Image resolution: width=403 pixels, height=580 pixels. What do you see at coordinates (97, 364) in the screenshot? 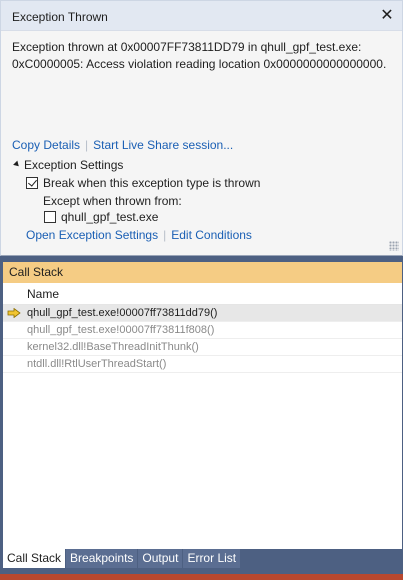
I see `call-stack-frame-label: ntdll.dll!RtlUserThreadStart()` at bounding box center [97, 364].